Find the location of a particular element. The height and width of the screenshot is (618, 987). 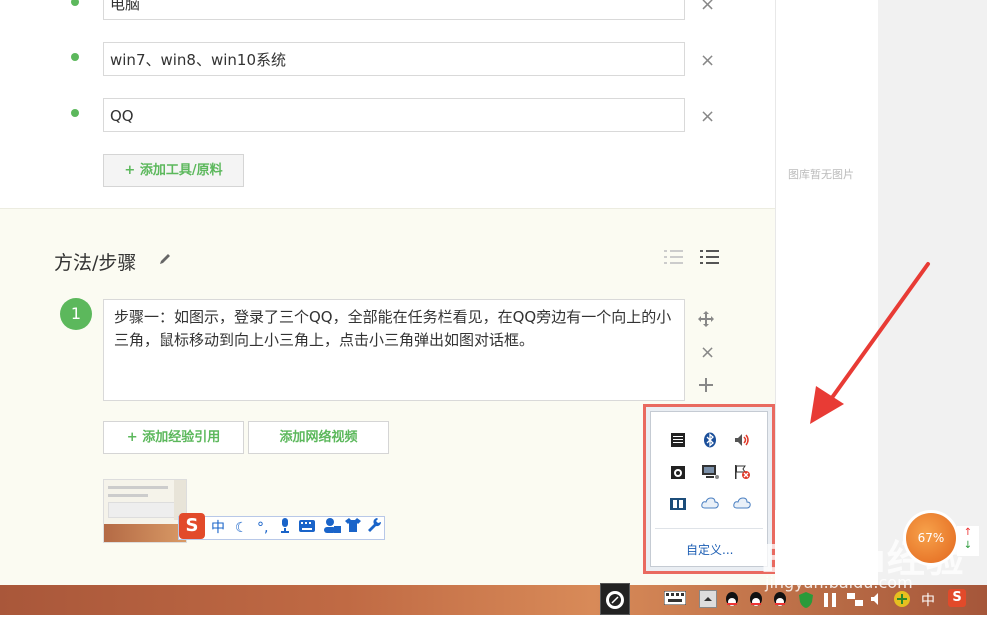

microphone-icon is located at coordinates (285, 528).